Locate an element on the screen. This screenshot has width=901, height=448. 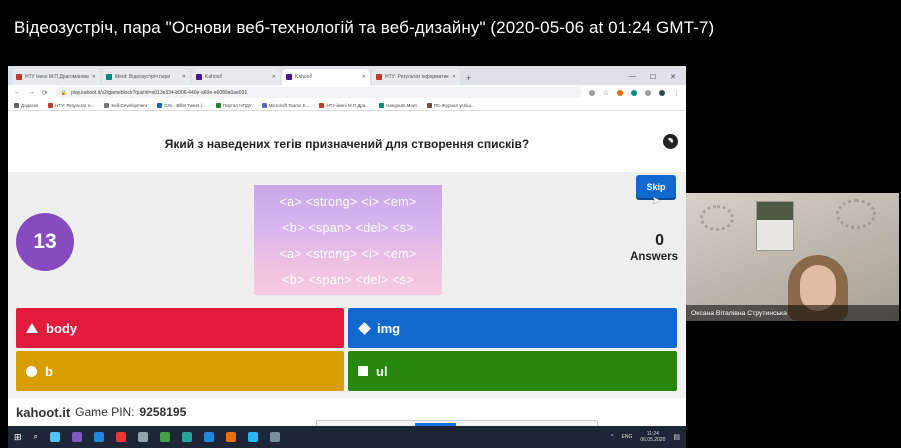
bookmark-item: Hangouts Meet is located at coordinates (398, 105).